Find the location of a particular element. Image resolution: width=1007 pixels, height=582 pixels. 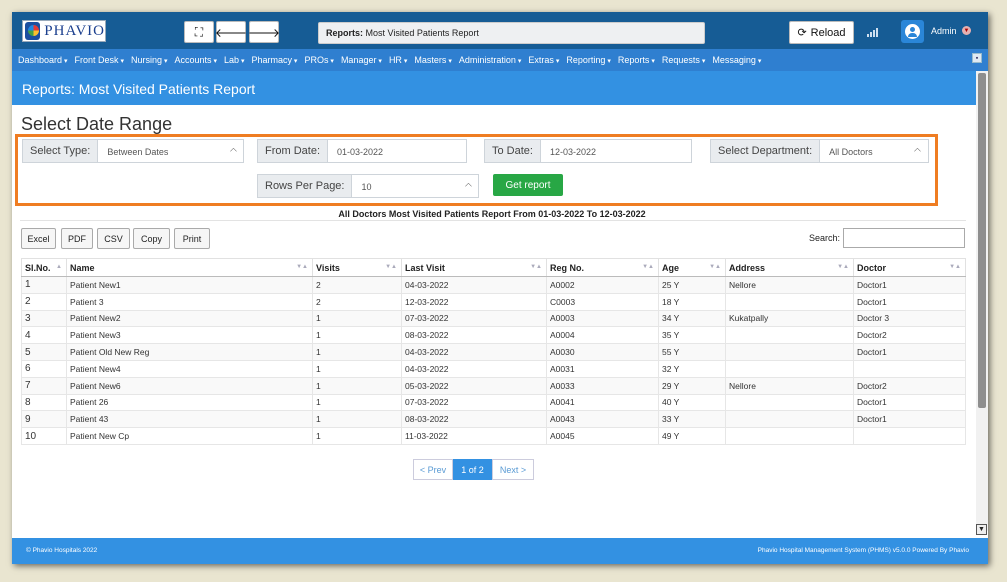

page-title-prefix: Reports: is located at coordinates (345, 33).